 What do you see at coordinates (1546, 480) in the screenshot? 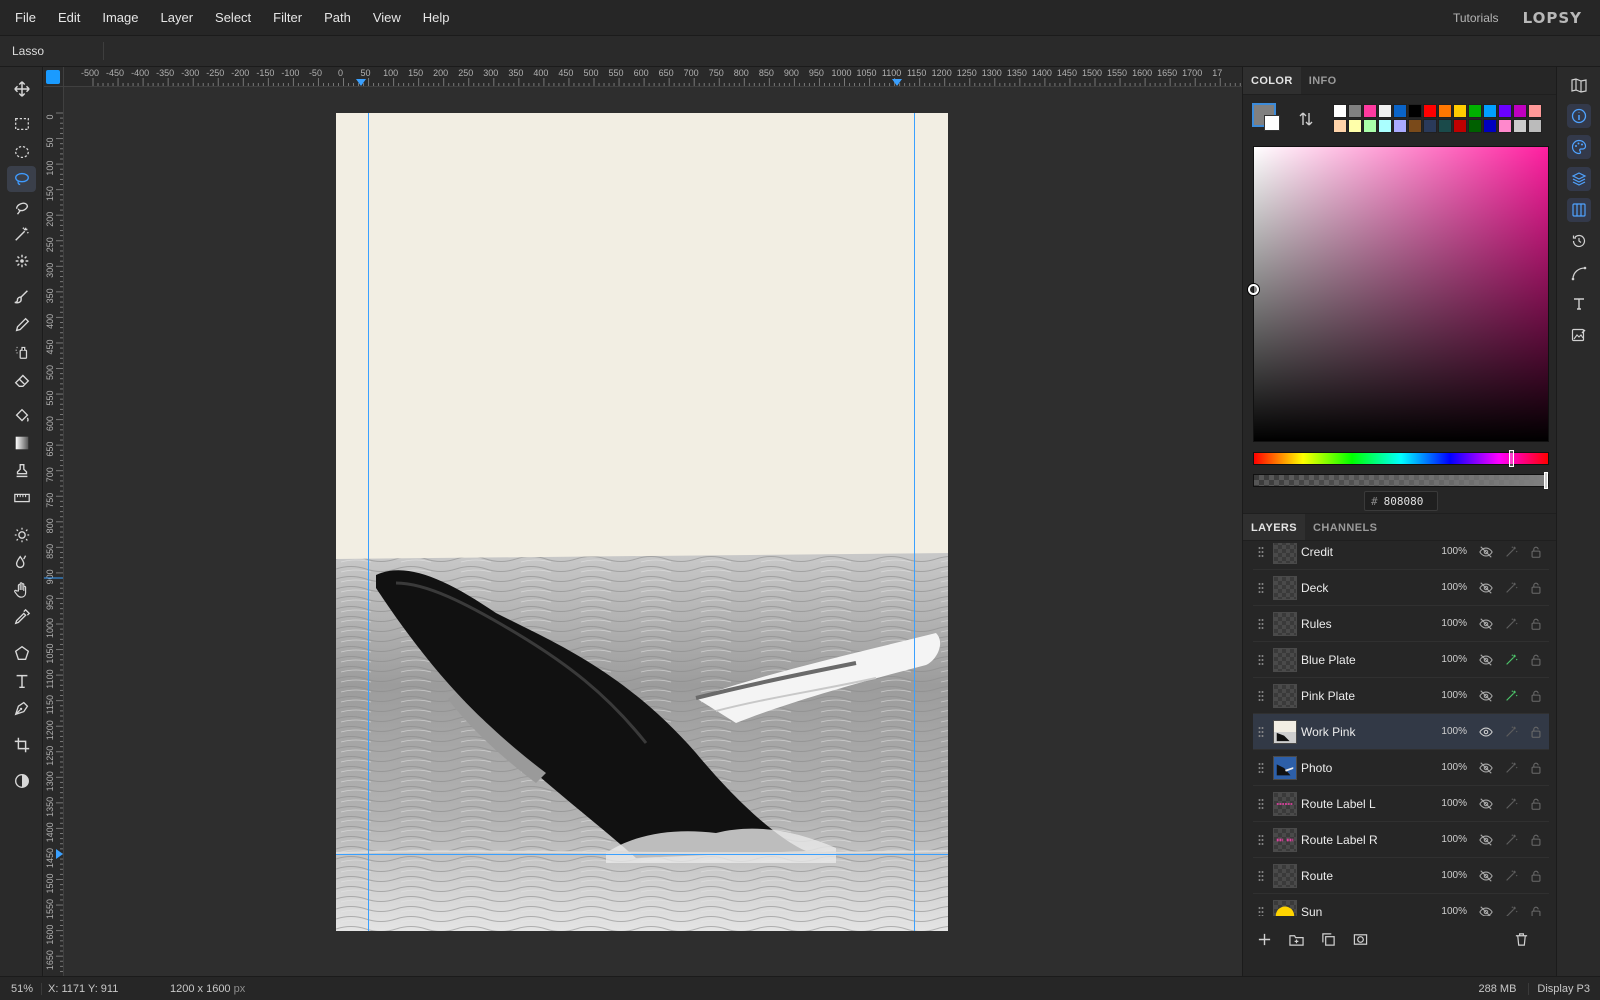
I see `alpha-slider-handle` at bounding box center [1546, 480].